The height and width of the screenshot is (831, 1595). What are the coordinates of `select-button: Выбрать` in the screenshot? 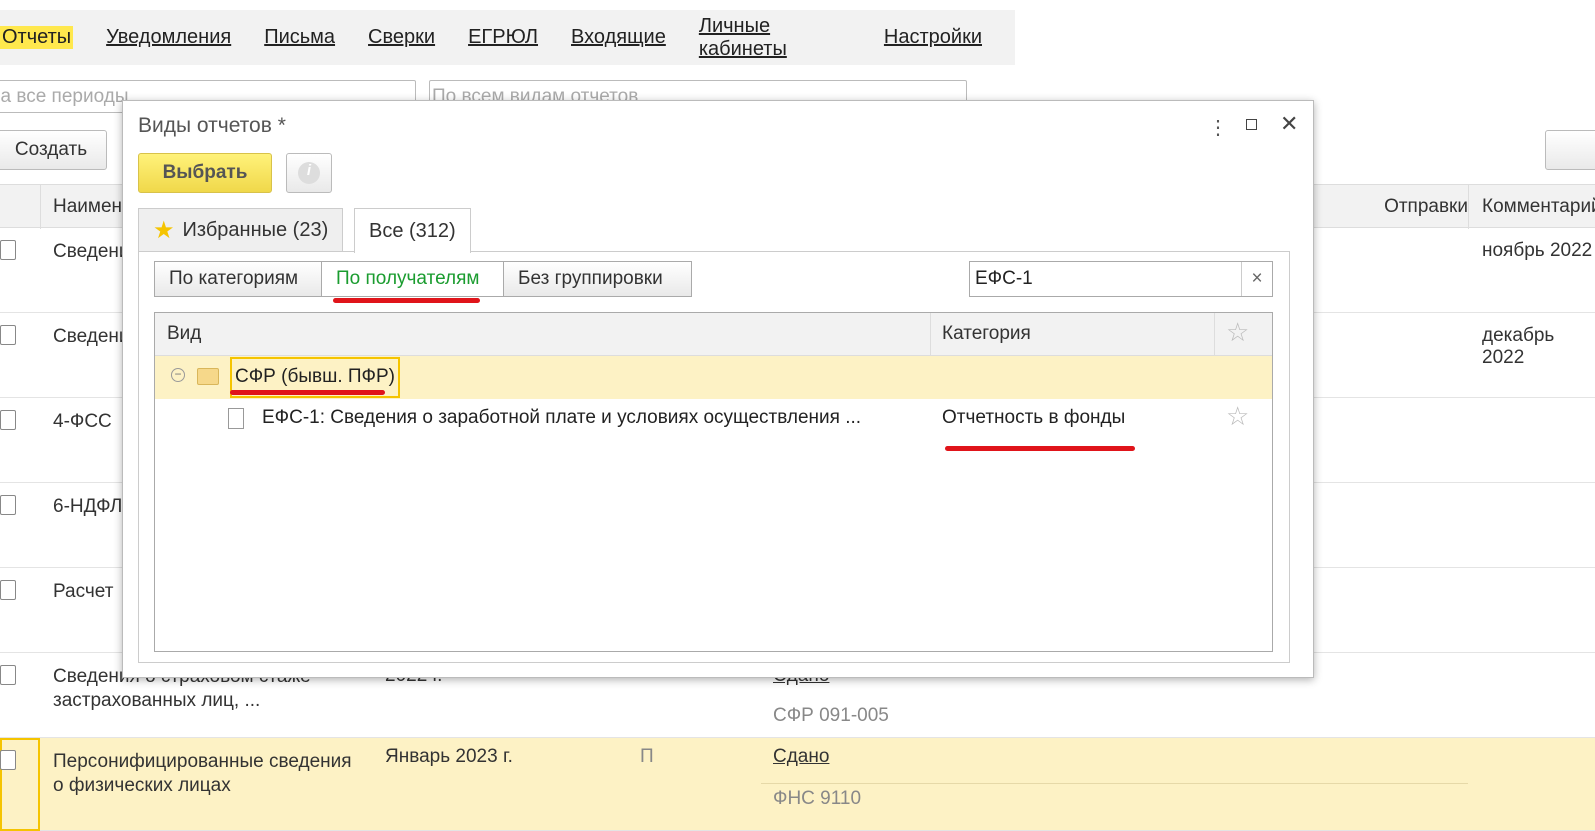 It's located at (205, 173).